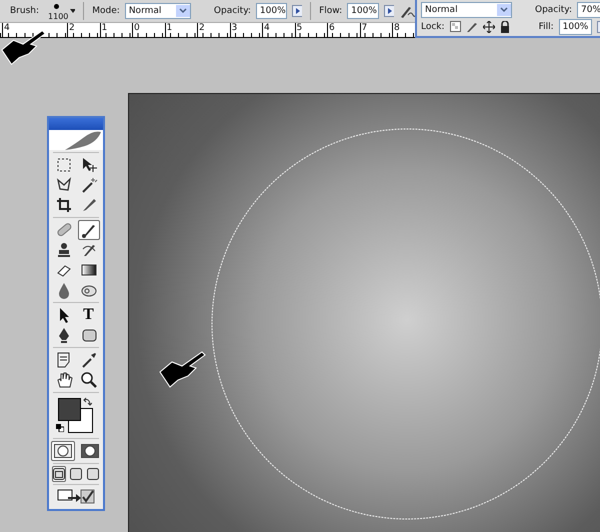 The width and height of the screenshot is (600, 532). I want to click on brush-label: Brush:, so click(25, 11).